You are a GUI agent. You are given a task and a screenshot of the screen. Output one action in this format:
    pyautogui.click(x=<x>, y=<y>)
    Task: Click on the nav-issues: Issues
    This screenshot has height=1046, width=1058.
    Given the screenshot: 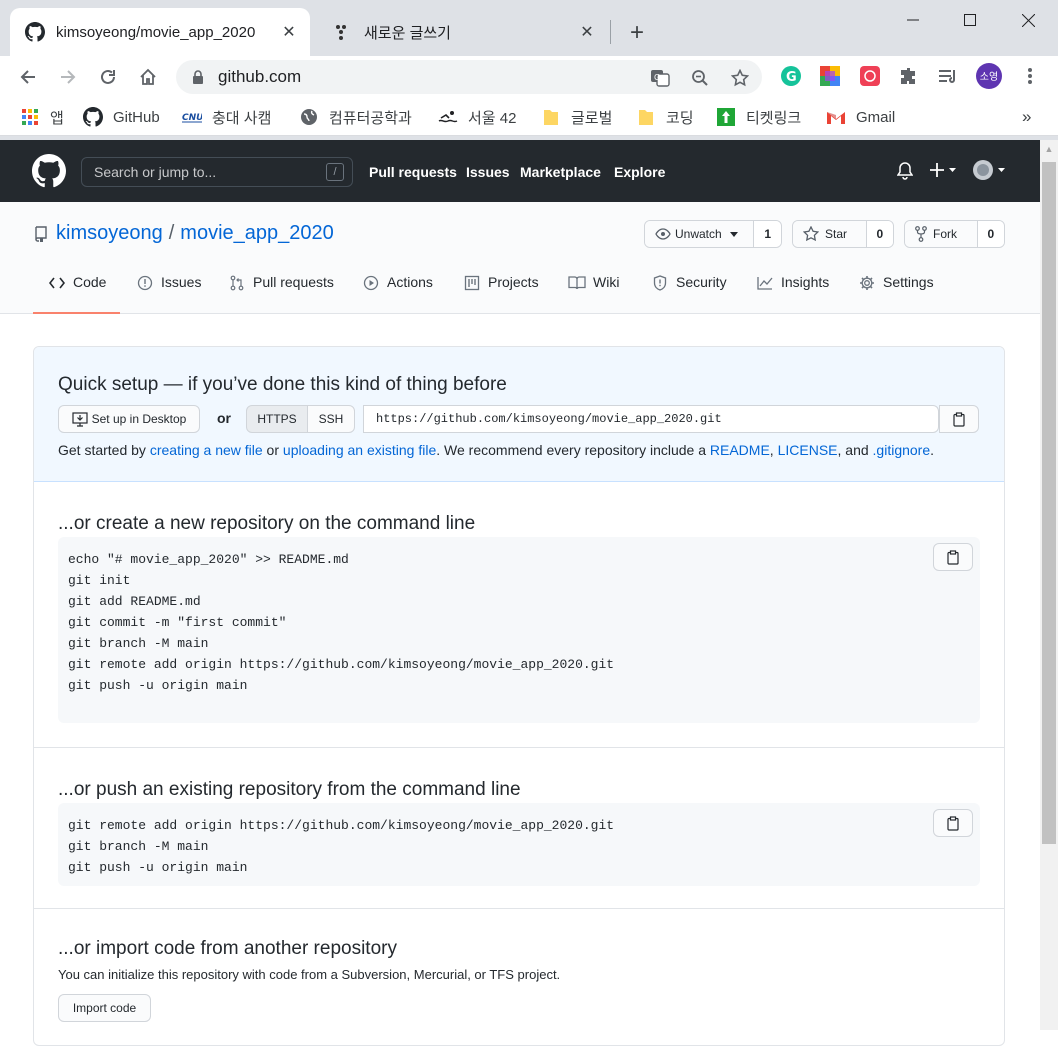 What is the action you would take?
    pyautogui.click(x=488, y=172)
    